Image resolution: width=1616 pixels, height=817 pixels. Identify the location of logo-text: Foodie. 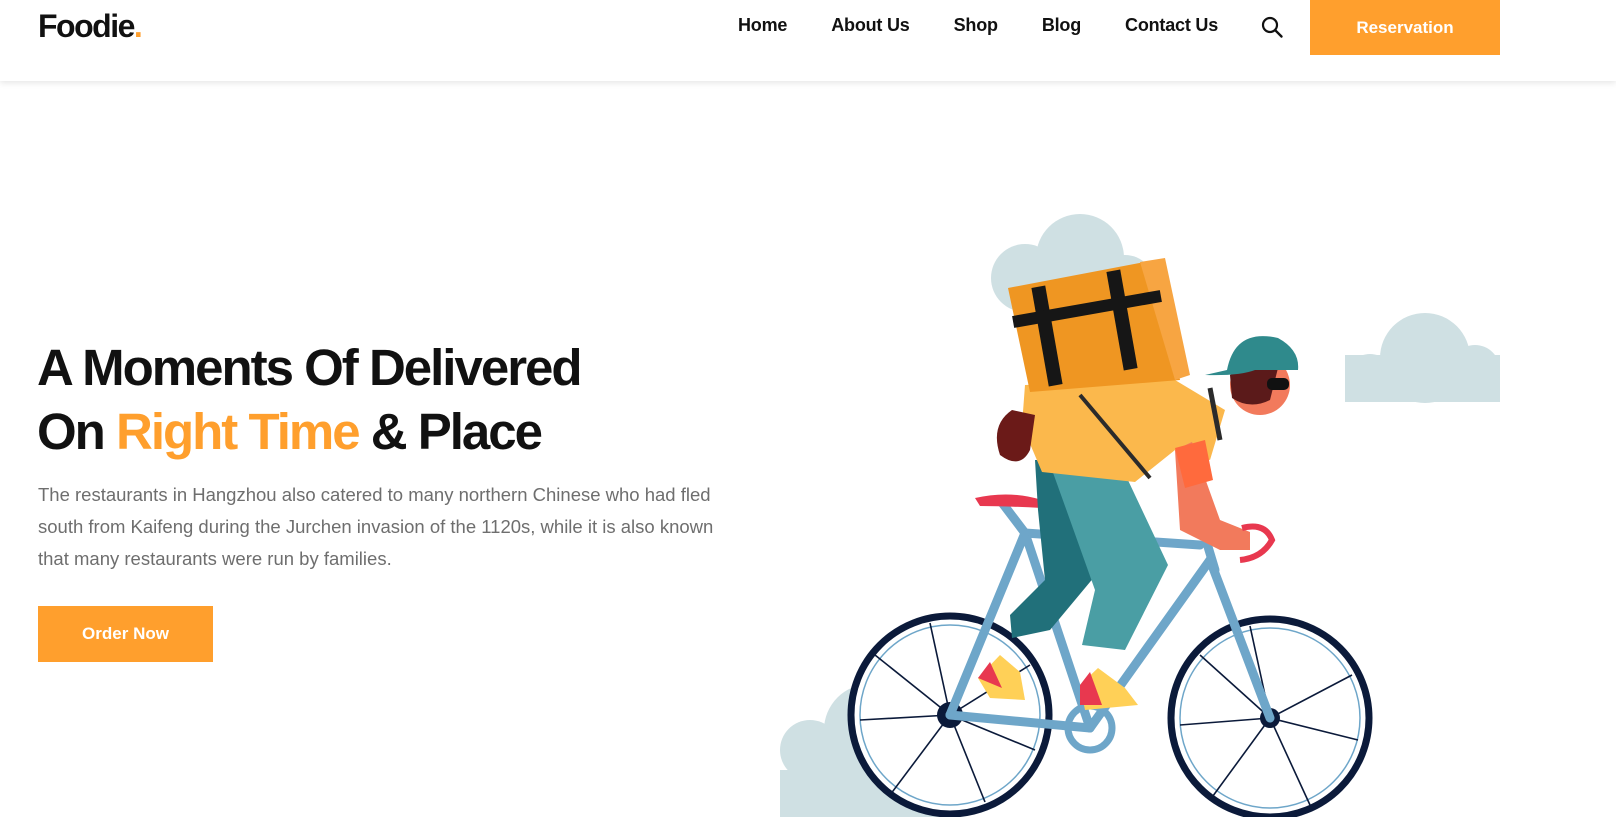
(86, 26).